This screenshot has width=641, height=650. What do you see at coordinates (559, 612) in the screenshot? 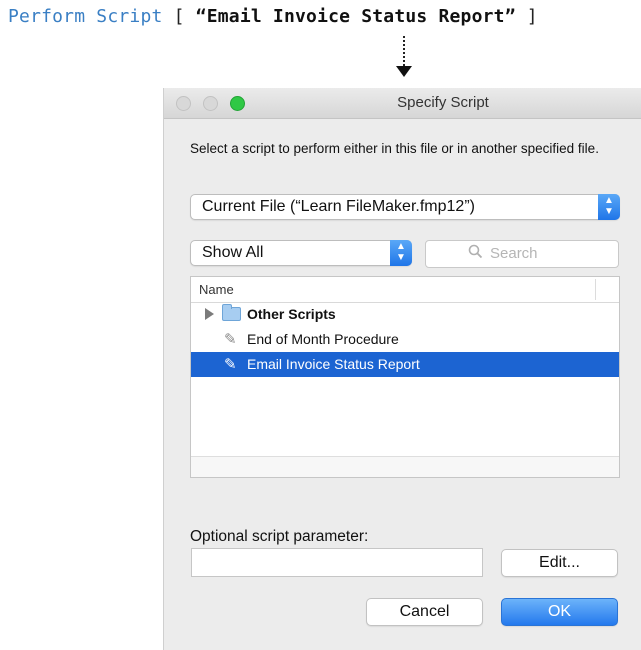
I see `ok-button: OK` at bounding box center [559, 612].